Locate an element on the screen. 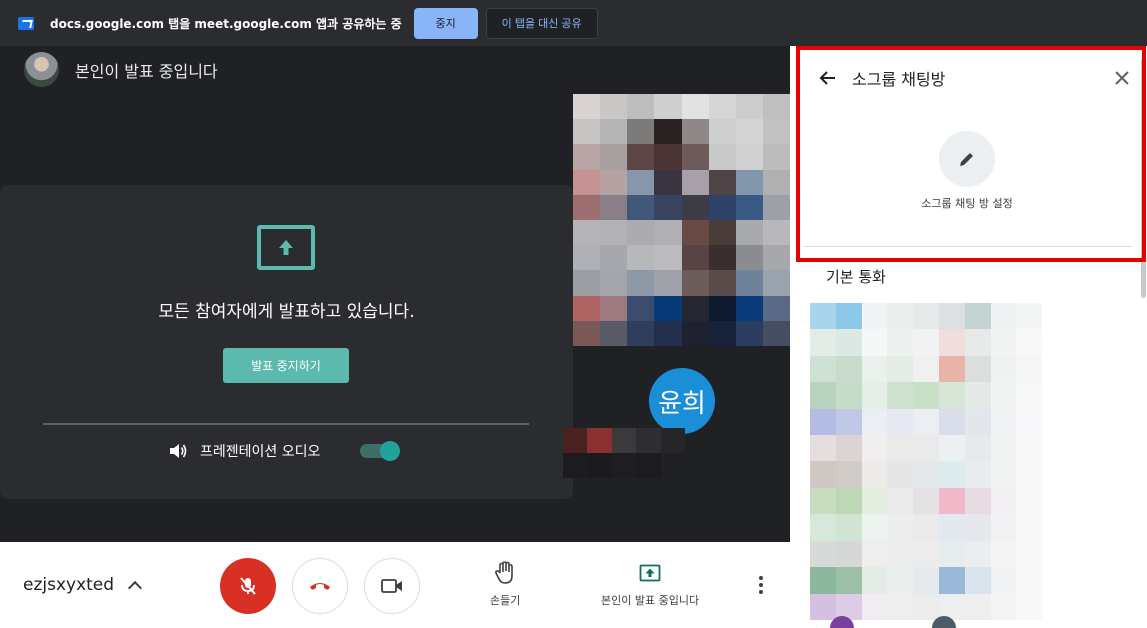 The width and height of the screenshot is (1147, 628). edit-breakout-rooms-button is located at coordinates (967, 159).